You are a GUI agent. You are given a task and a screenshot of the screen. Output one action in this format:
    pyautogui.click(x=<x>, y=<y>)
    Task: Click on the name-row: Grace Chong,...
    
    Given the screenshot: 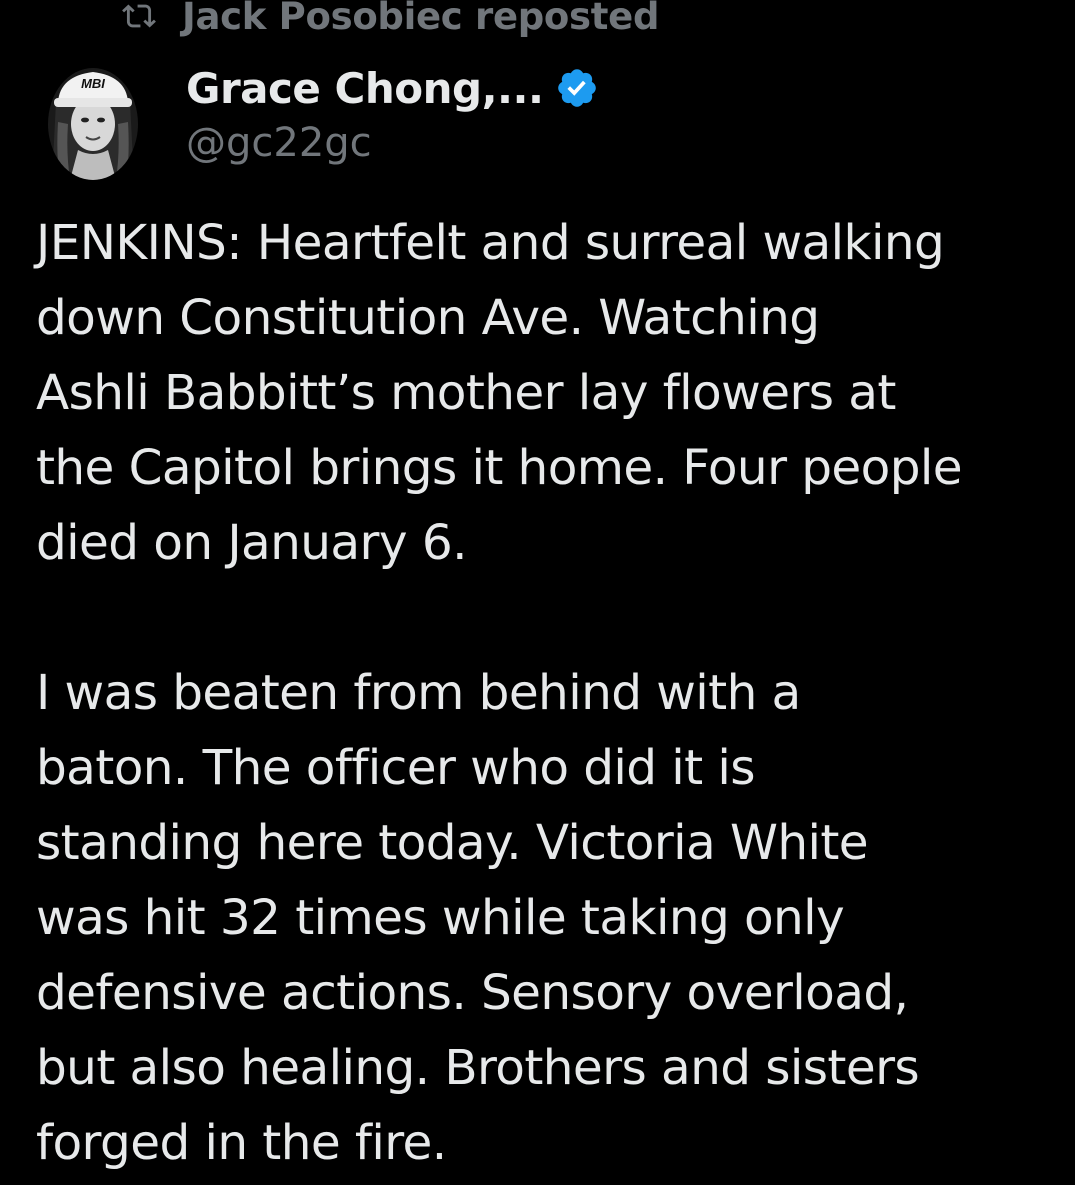 What is the action you would take?
    pyautogui.click(x=392, y=88)
    